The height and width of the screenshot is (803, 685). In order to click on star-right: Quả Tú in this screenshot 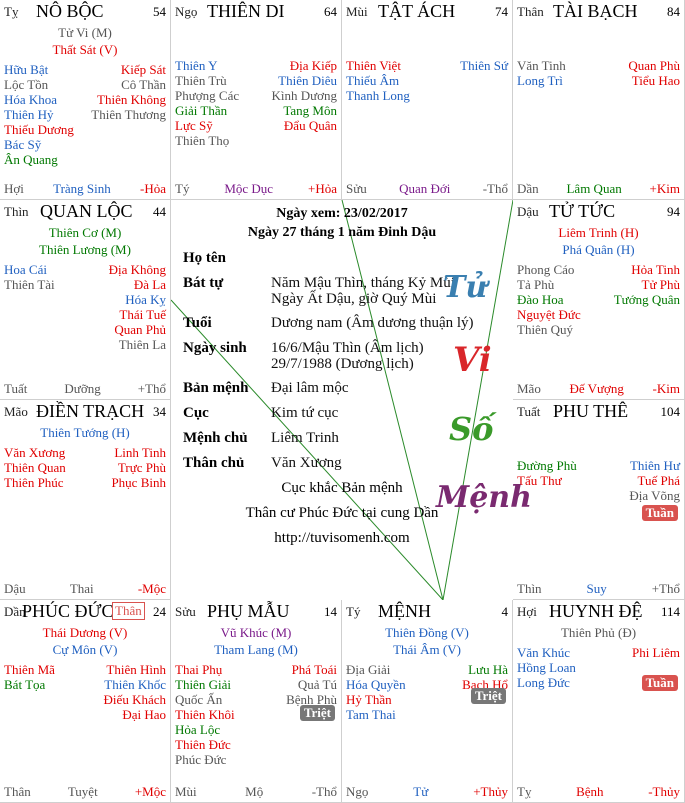, I will do `click(317, 684)`.